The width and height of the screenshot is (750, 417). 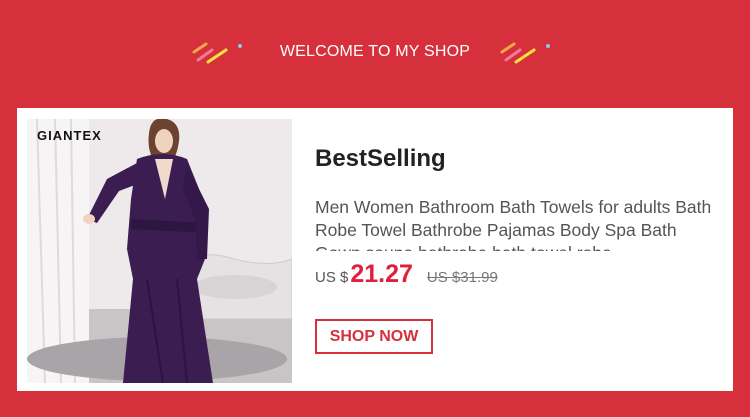 I want to click on currency-label: US $, so click(x=332, y=277).